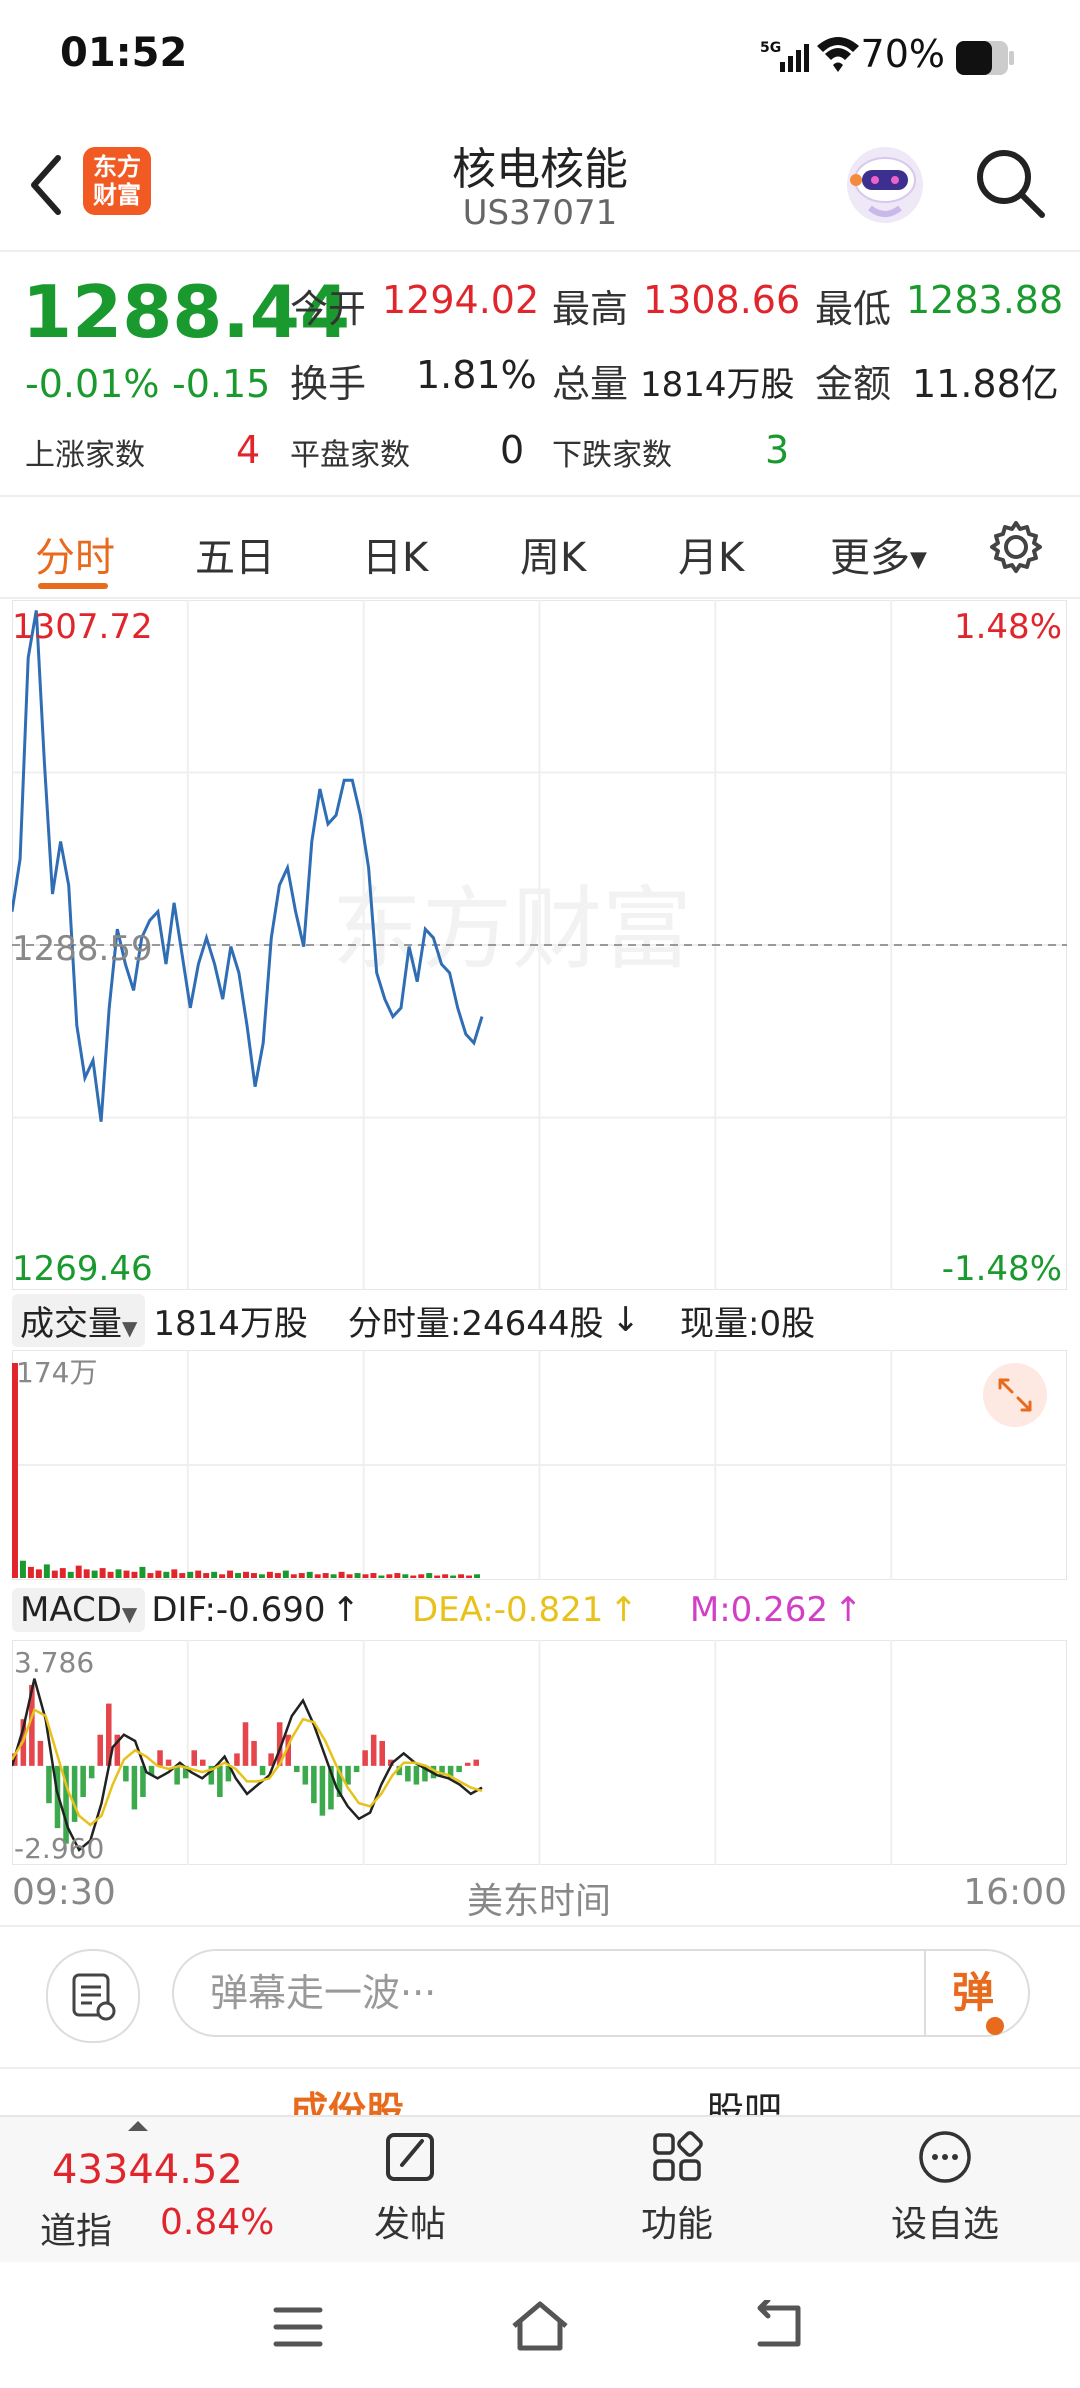 The height and width of the screenshot is (2388, 1080). Describe the element at coordinates (744, 2097) in the screenshot. I see `tab-forum: 股吧` at that location.